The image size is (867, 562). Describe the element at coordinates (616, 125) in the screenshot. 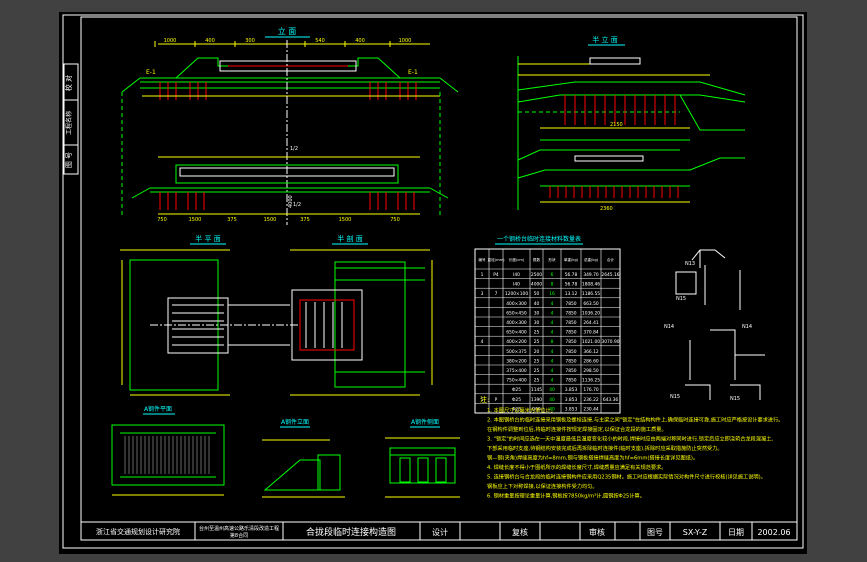

I see `svg-text: 2150` at that location.